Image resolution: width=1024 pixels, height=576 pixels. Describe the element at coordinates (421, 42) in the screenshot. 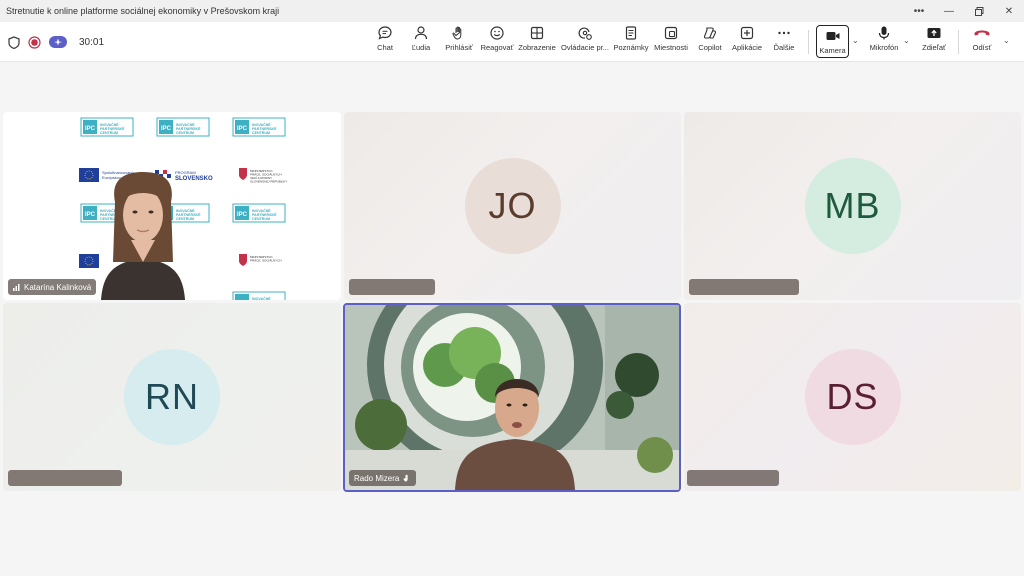

I see `people-button: Ľudia` at that location.